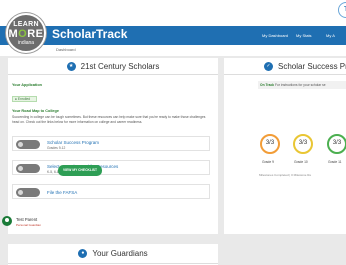 The height and width of the screenshot is (265, 346). What do you see at coordinates (111, 191) in the screenshot?
I see `resource-item-fafsa: File the FAFSA` at bounding box center [111, 191].